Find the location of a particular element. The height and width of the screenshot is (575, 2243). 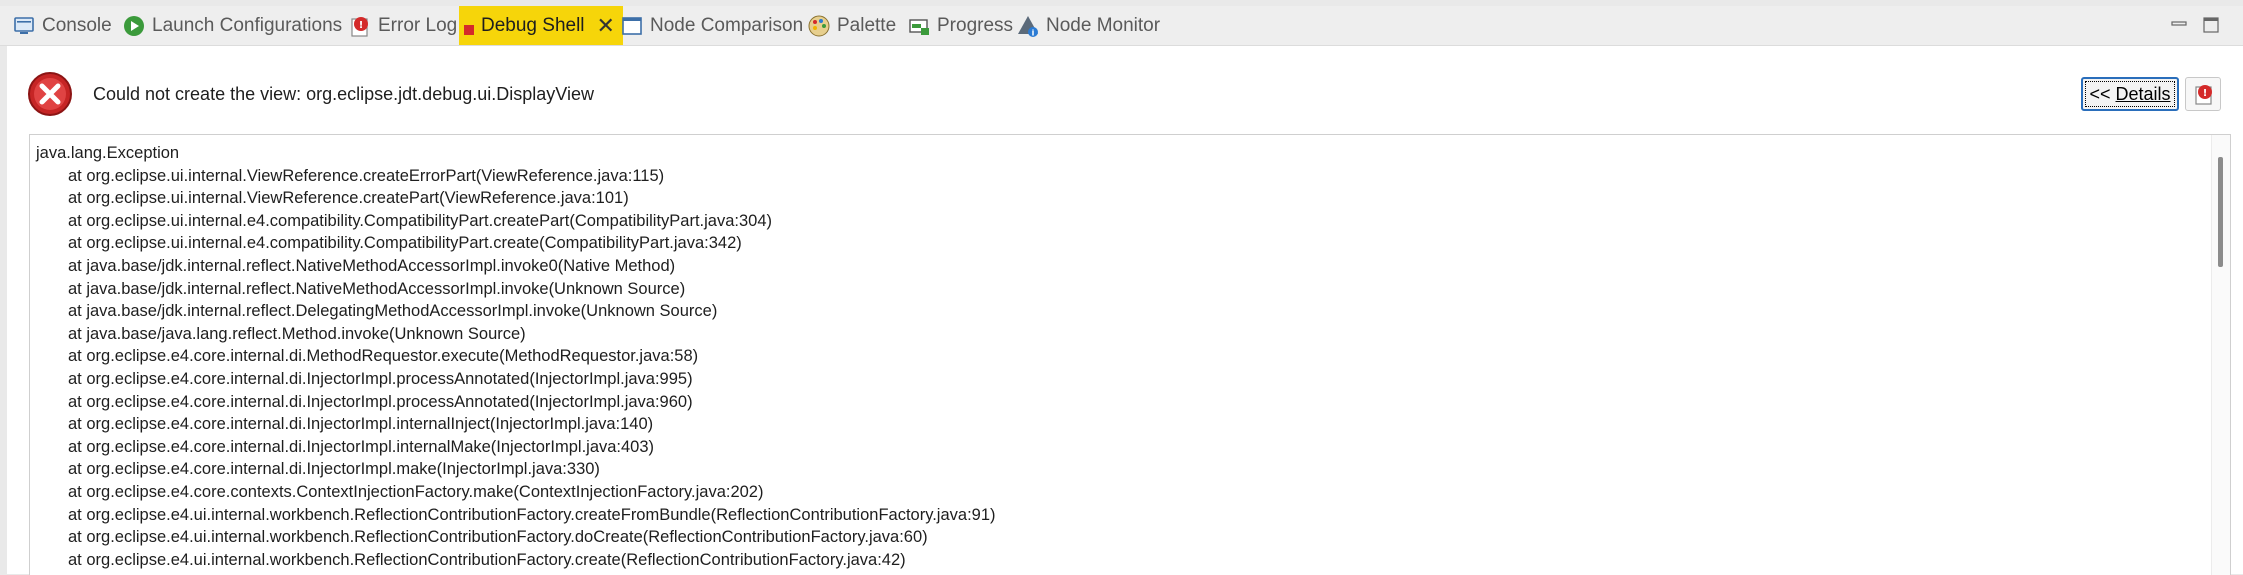

tab-label: Progress is located at coordinates (975, 25).